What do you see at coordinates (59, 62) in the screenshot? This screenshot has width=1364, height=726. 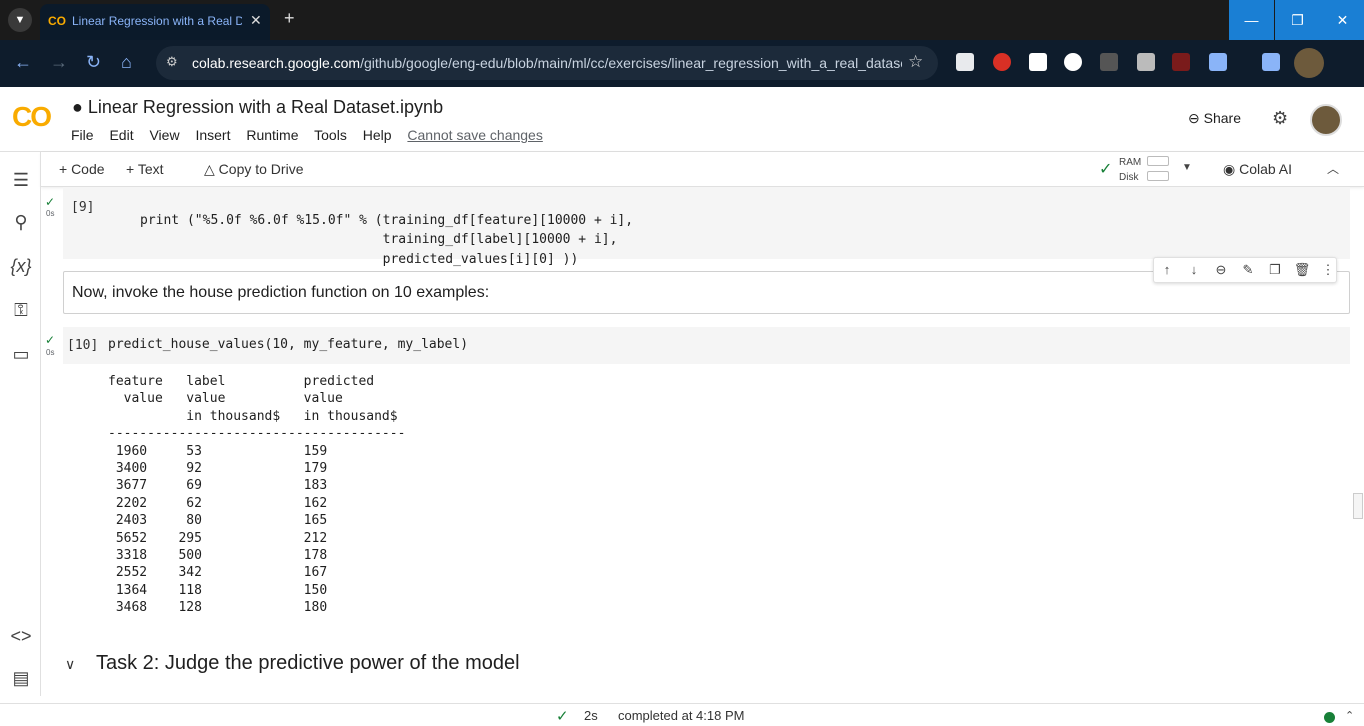 I see `forward-icon: →` at bounding box center [59, 62].